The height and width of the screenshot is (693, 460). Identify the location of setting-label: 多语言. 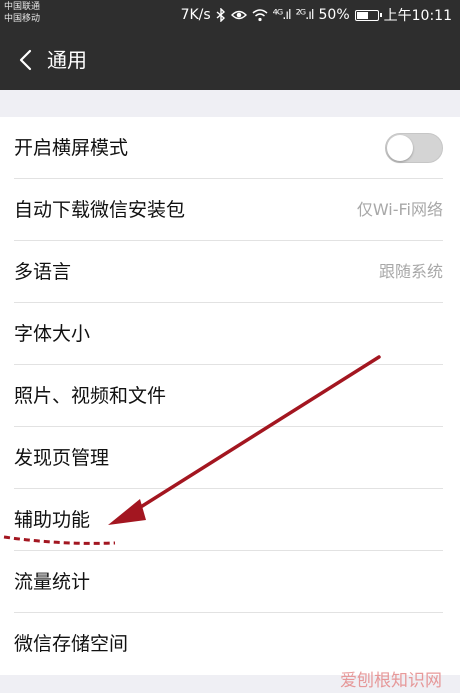
(43, 272).